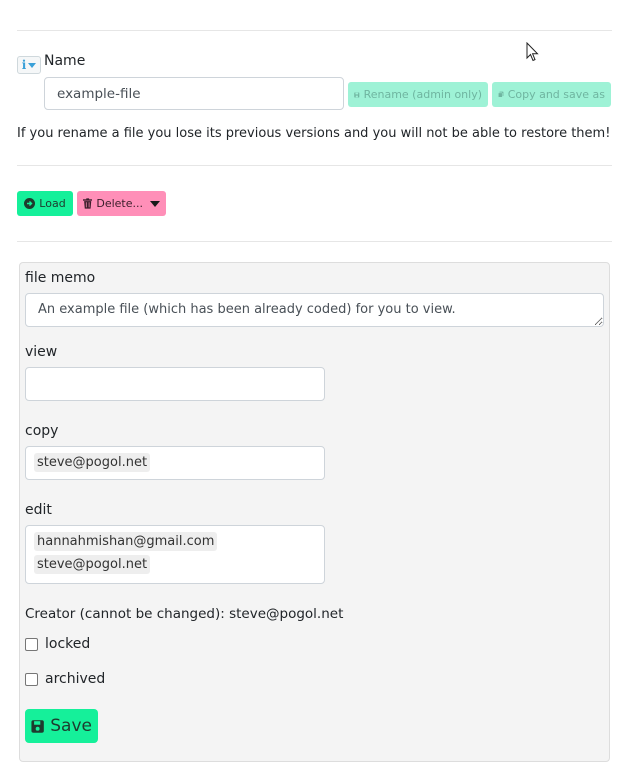  What do you see at coordinates (532, 52) in the screenshot?
I see `mouse-cursor-icon` at bounding box center [532, 52].